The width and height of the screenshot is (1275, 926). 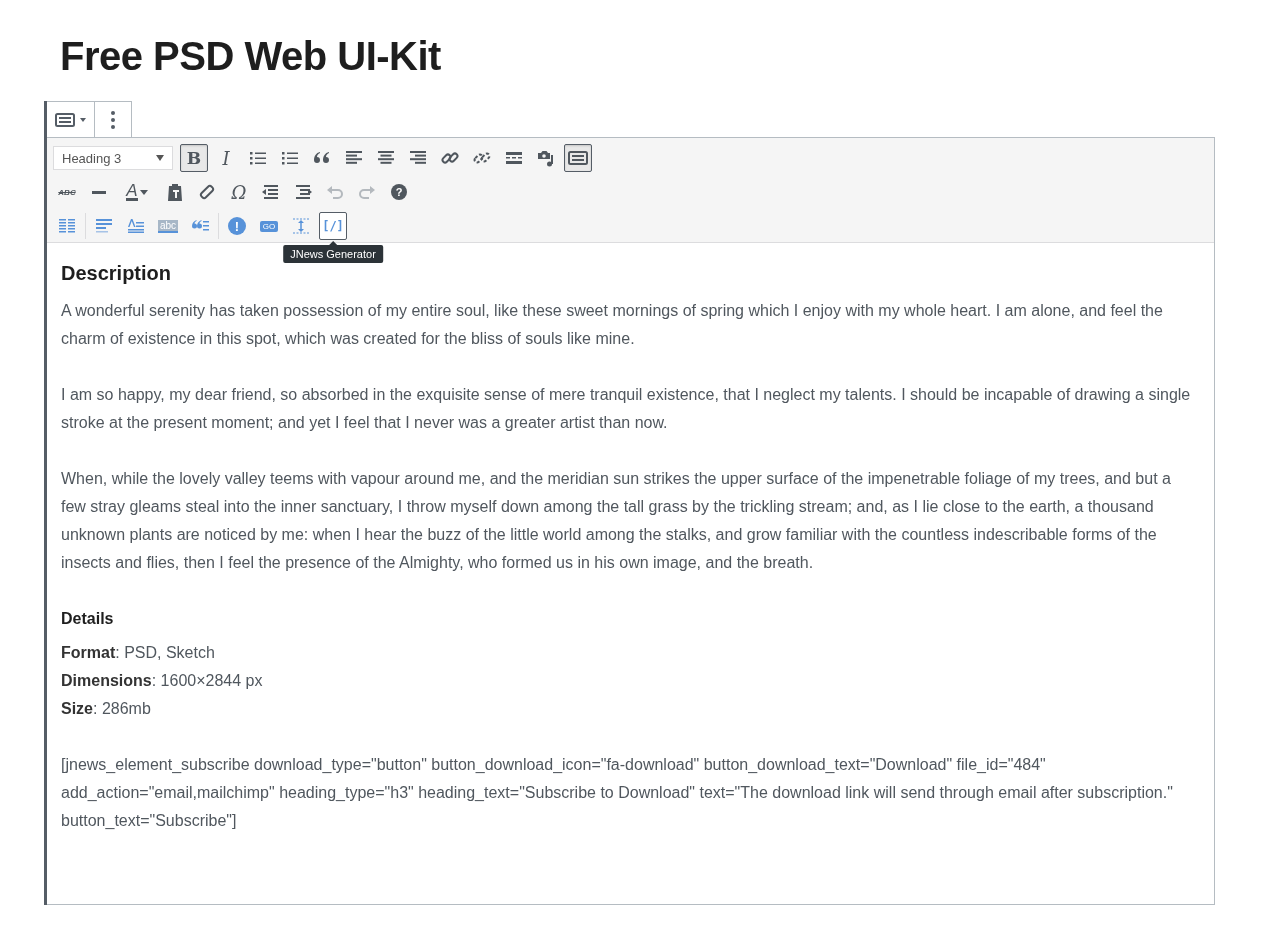 What do you see at coordinates (117, 273) in the screenshot?
I see `section-heading: Description` at bounding box center [117, 273].